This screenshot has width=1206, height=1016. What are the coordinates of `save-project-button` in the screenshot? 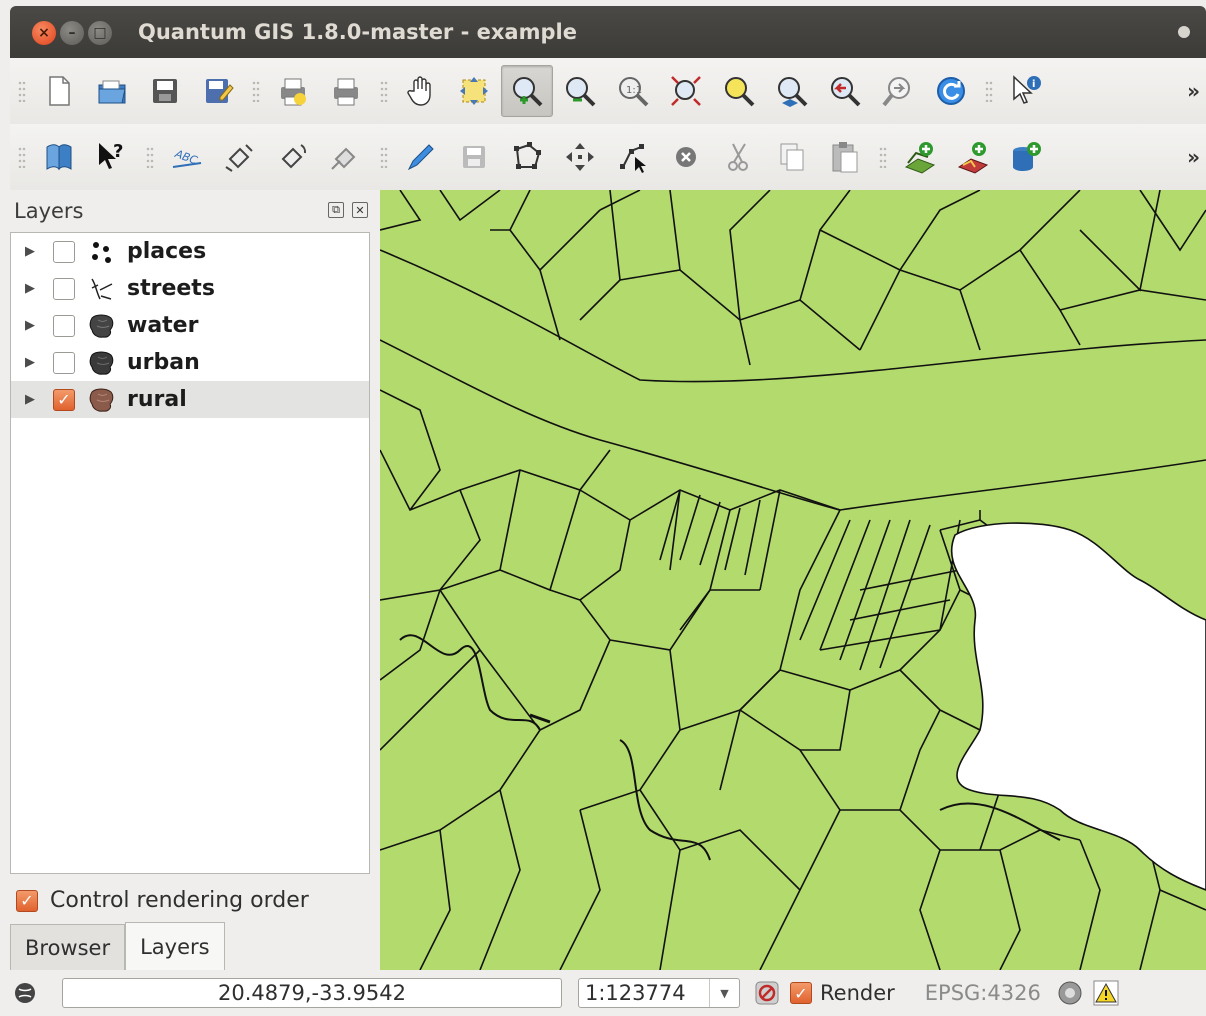 It's located at (165, 91).